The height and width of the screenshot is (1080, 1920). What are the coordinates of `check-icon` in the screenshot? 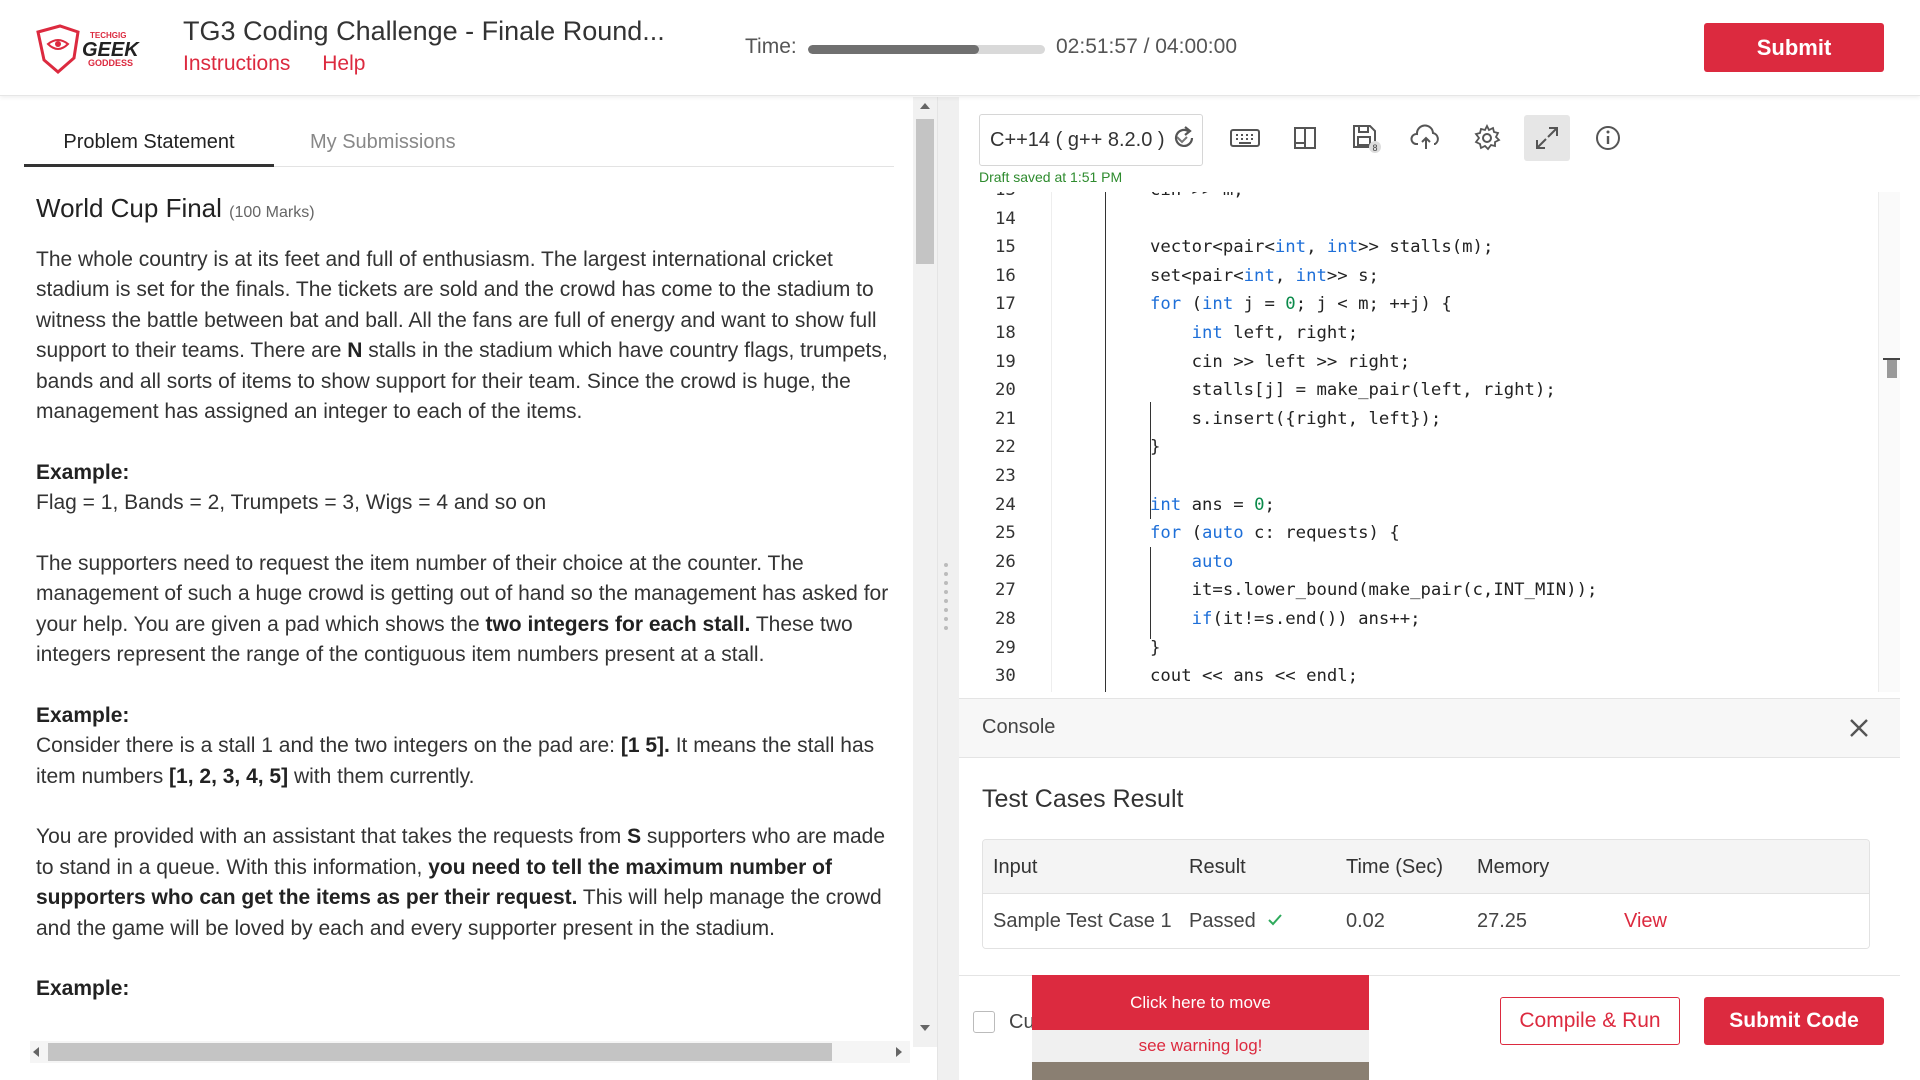 It's located at (1275, 920).